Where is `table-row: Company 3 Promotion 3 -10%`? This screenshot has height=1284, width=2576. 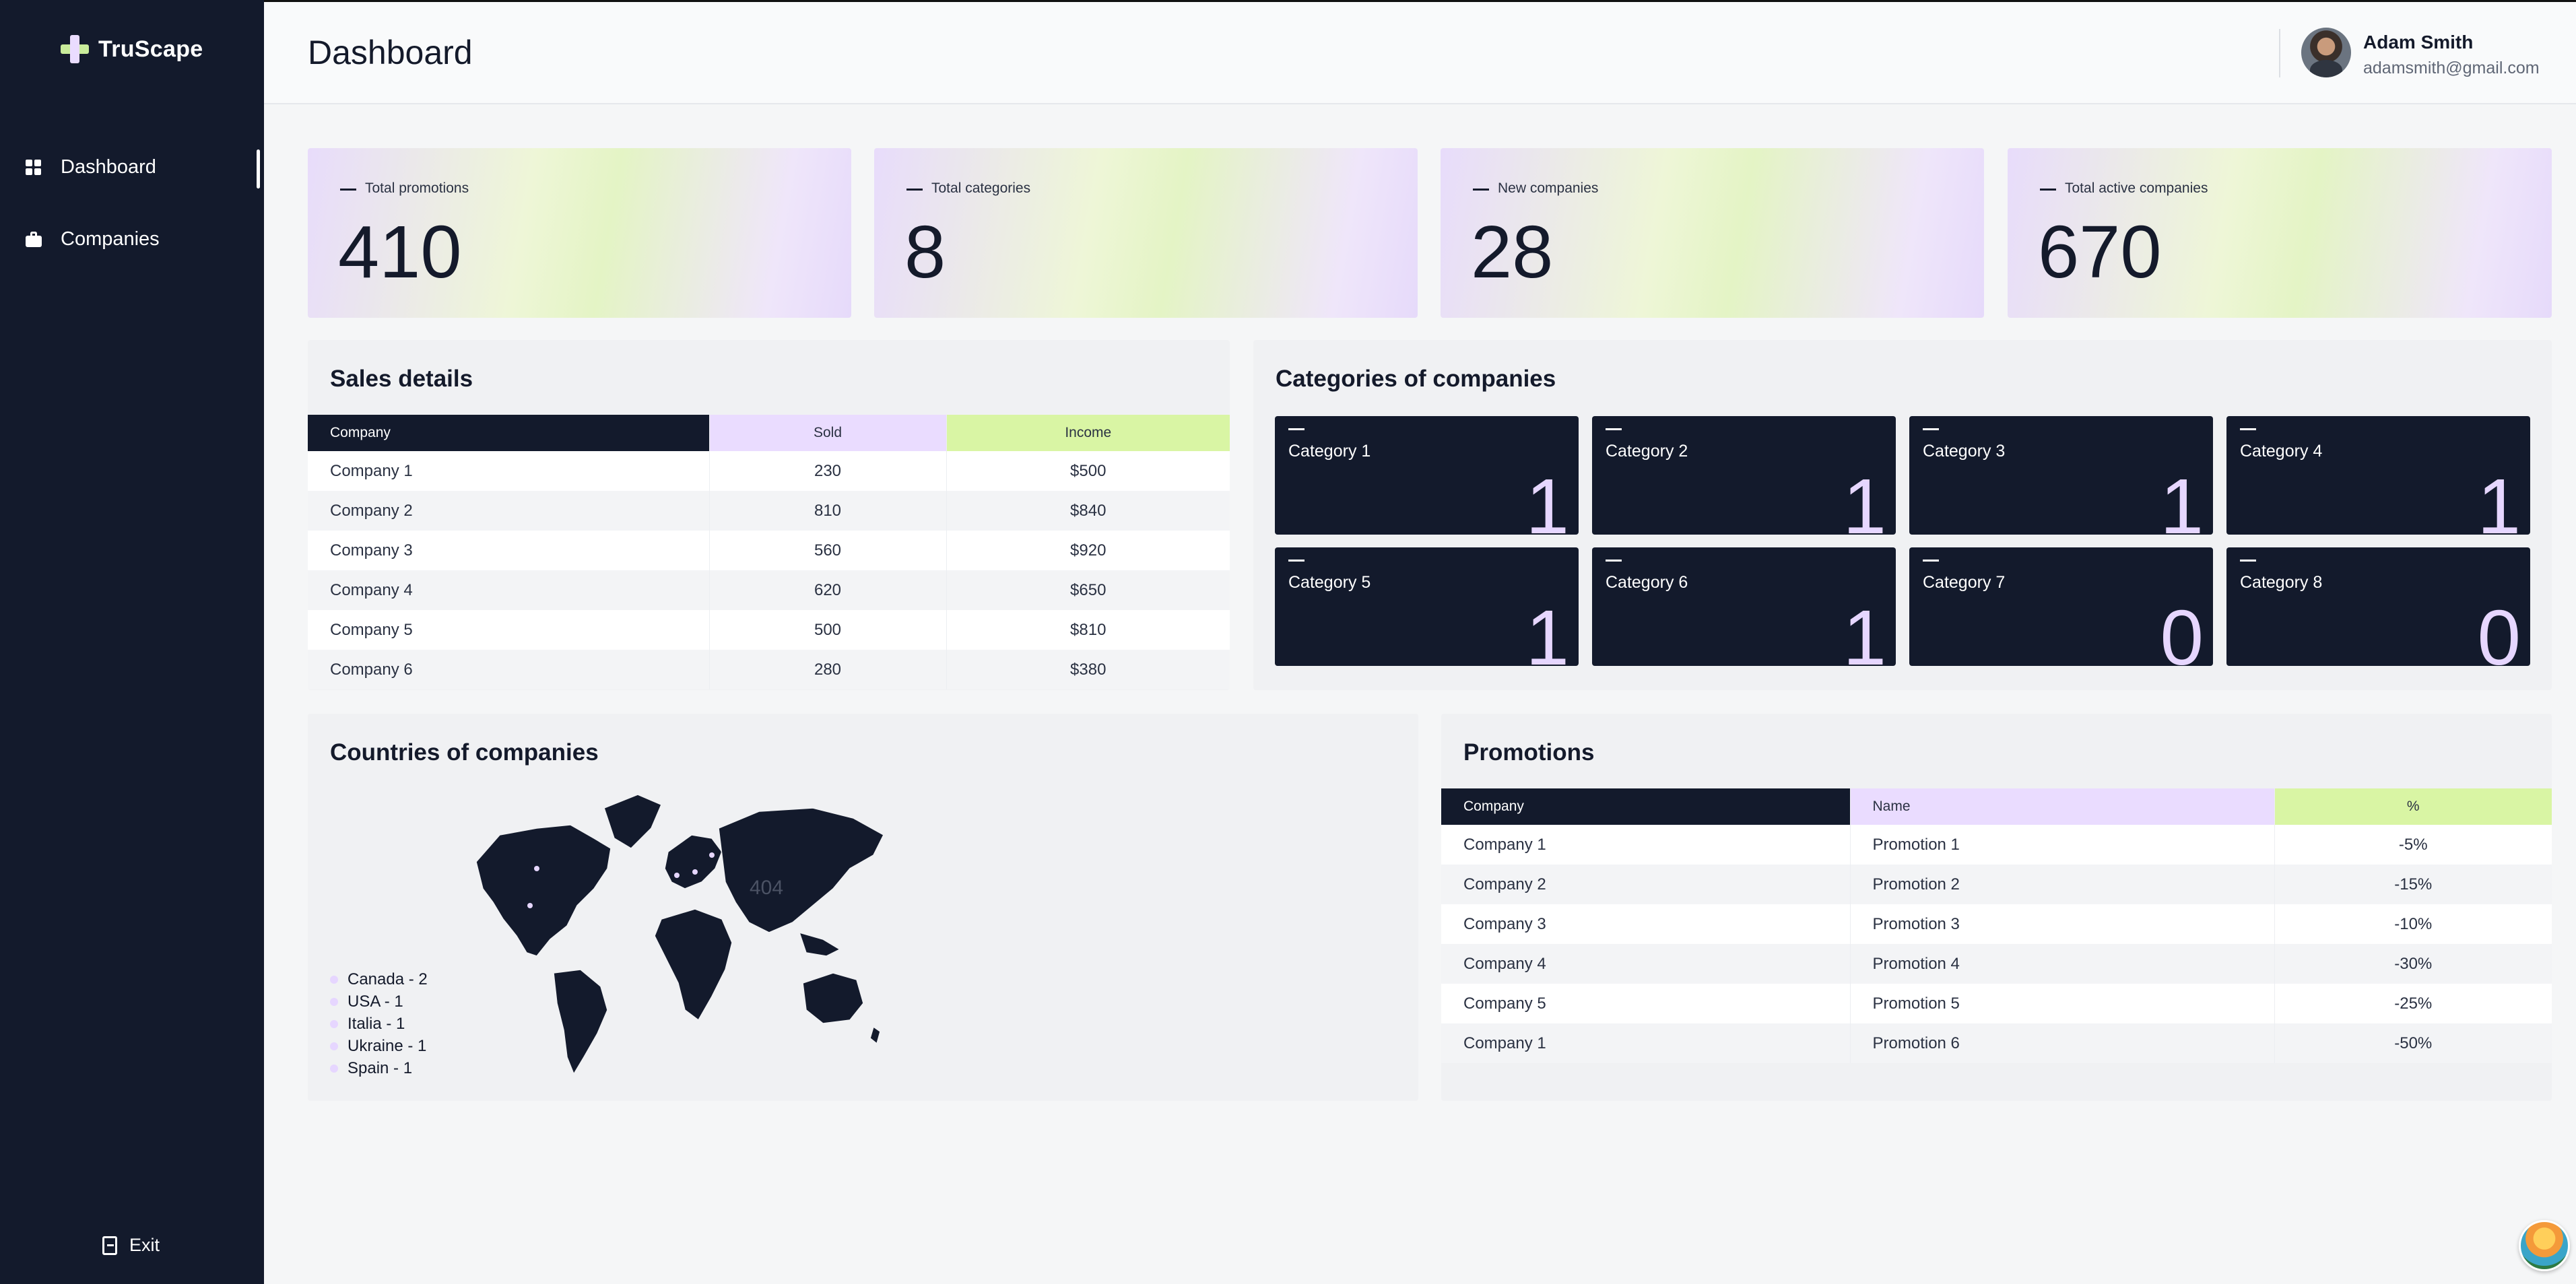 table-row: Company 3 Promotion 3 -10% is located at coordinates (1996, 924).